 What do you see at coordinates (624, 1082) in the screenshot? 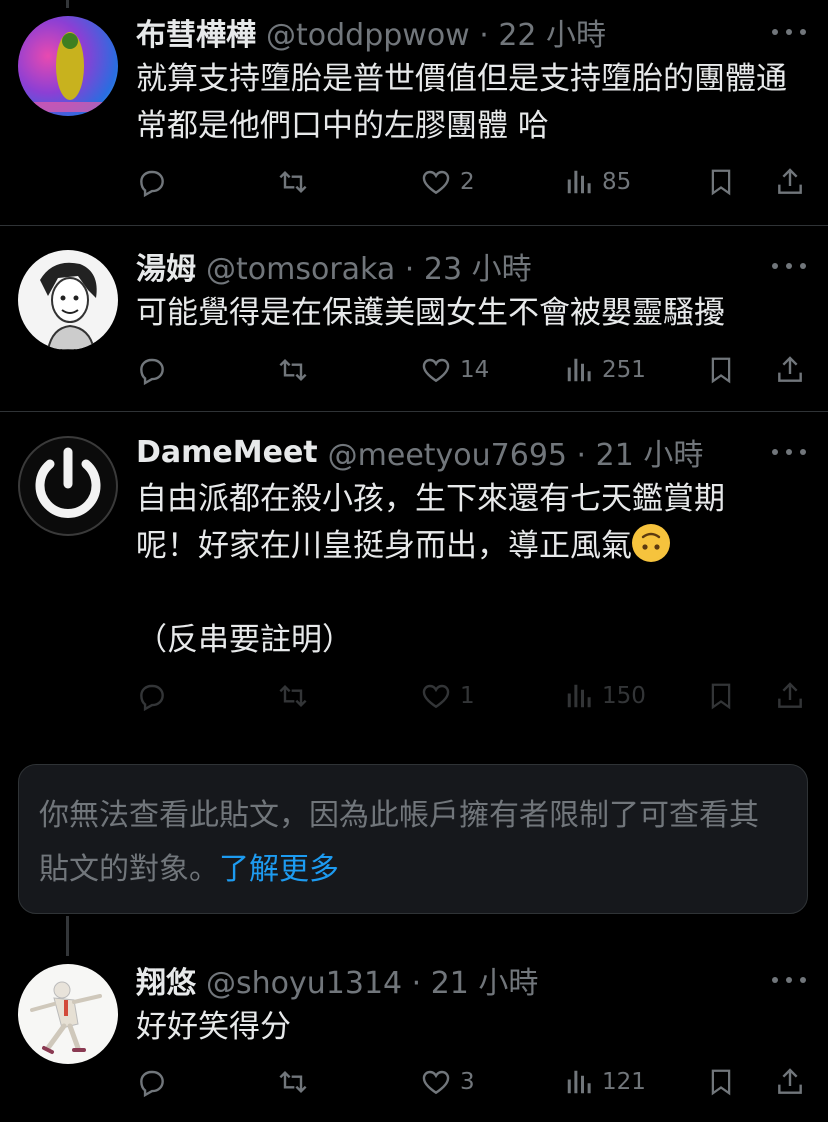
I see `views-count: 121` at bounding box center [624, 1082].